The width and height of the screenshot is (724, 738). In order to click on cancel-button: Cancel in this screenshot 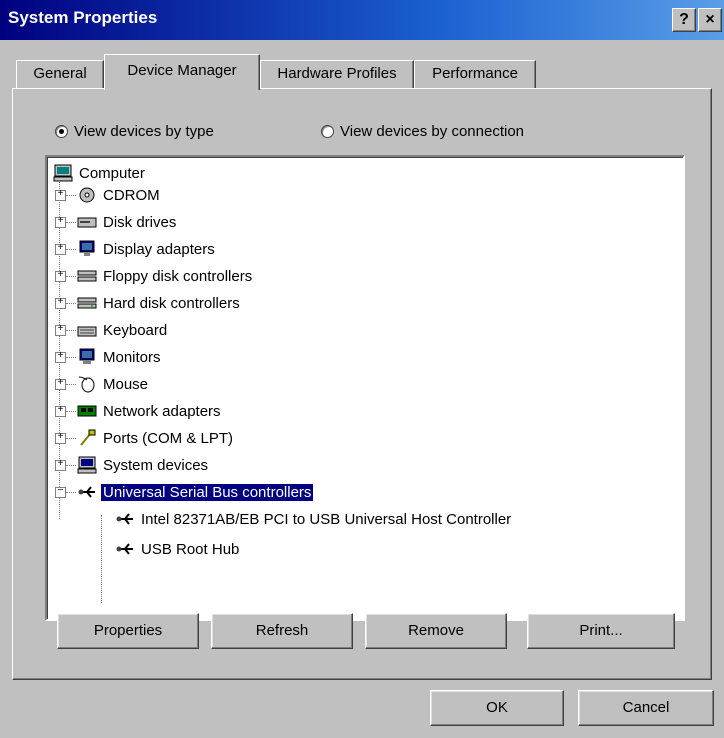, I will do `click(646, 708)`.